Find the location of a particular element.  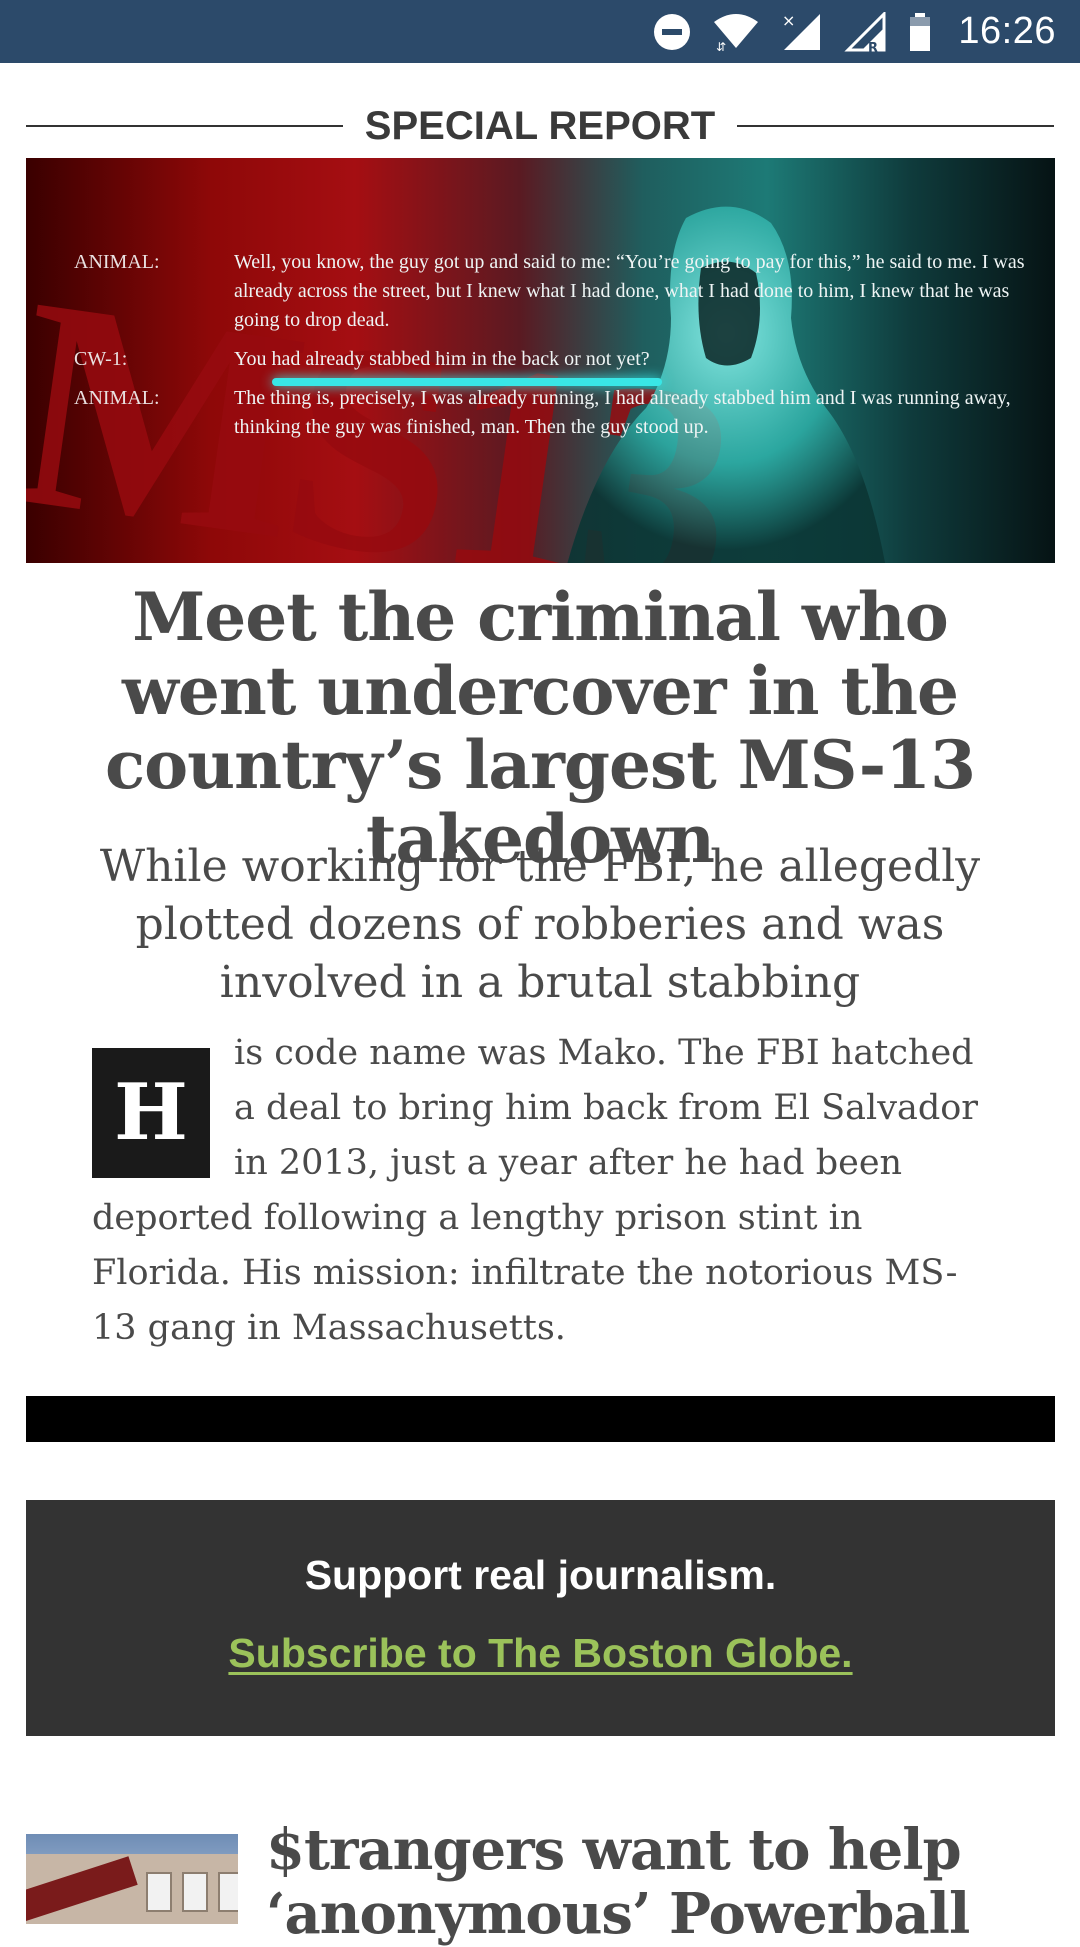

signal-roaming-icon: R is located at coordinates (866, 31).